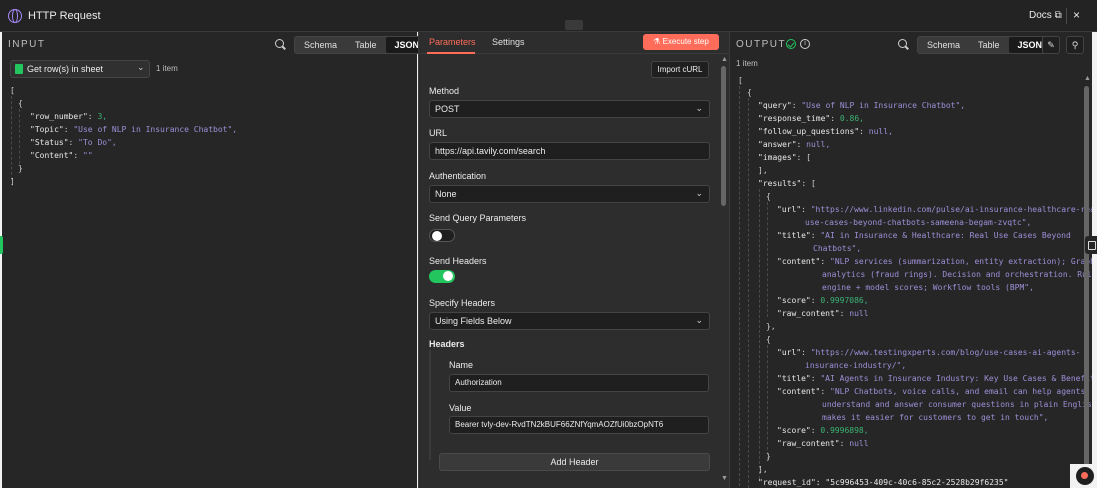  Describe the element at coordinates (777, 144) in the screenshot. I see `json-key: "answer"` at that location.